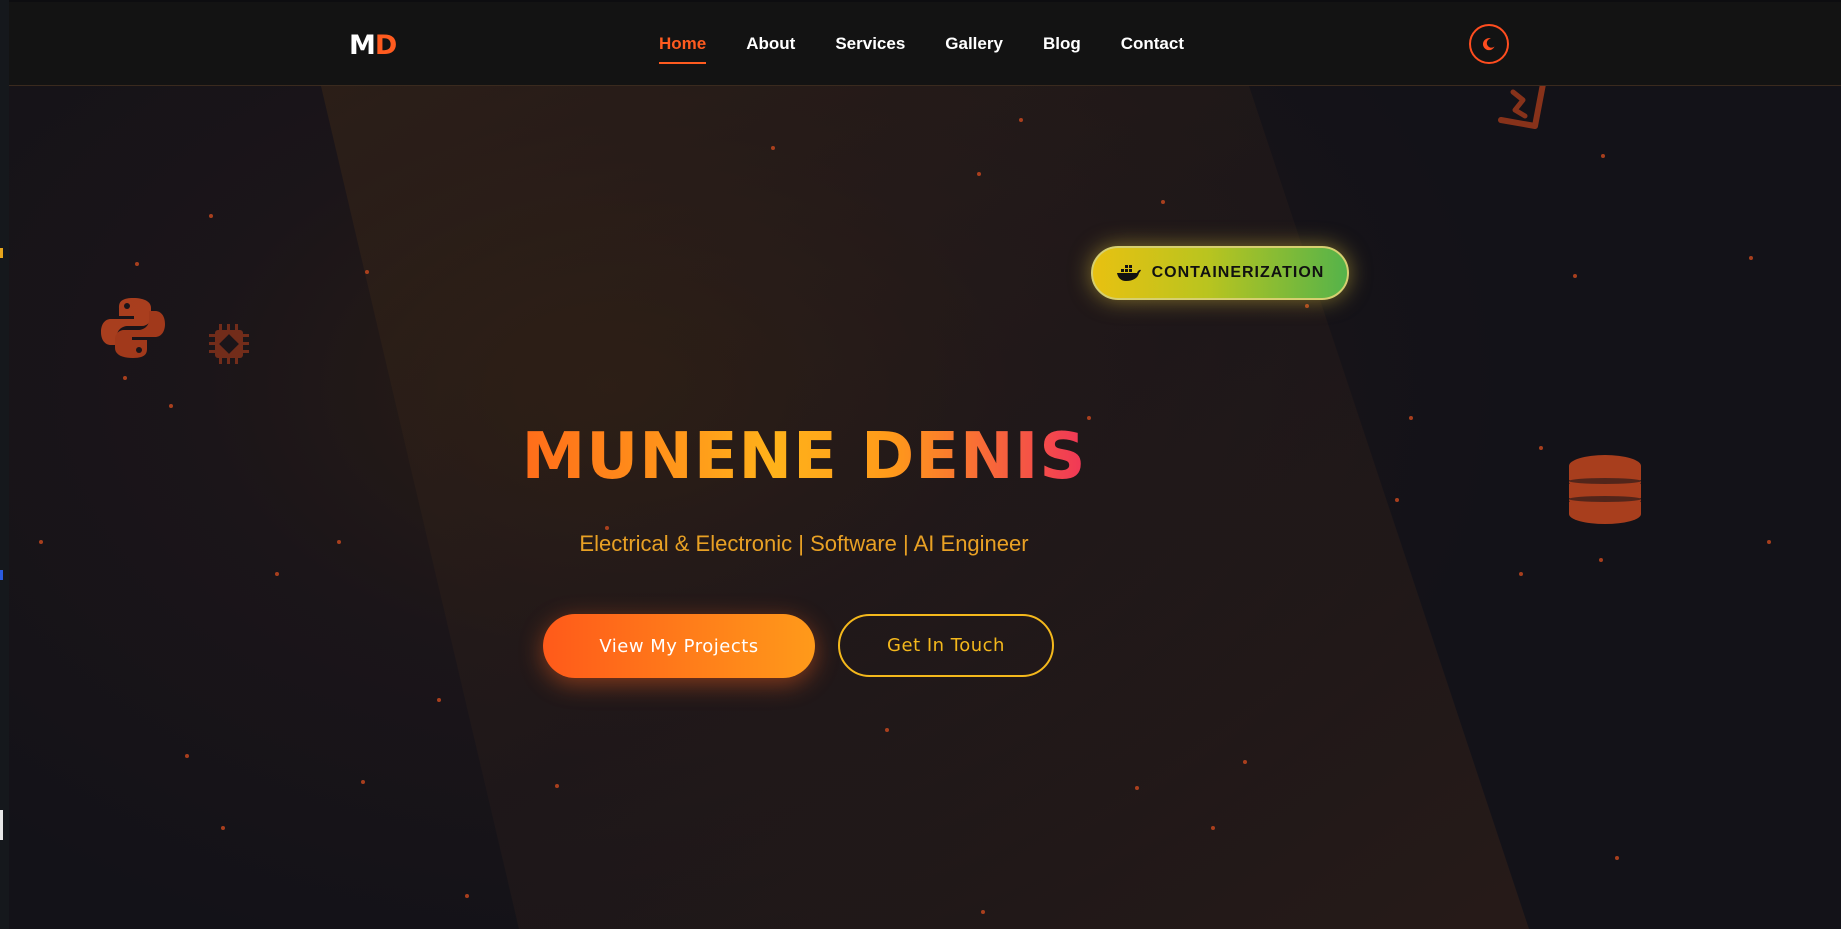 Image resolution: width=1841 pixels, height=929 pixels. I want to click on nav-item-services: Services, so click(870, 44).